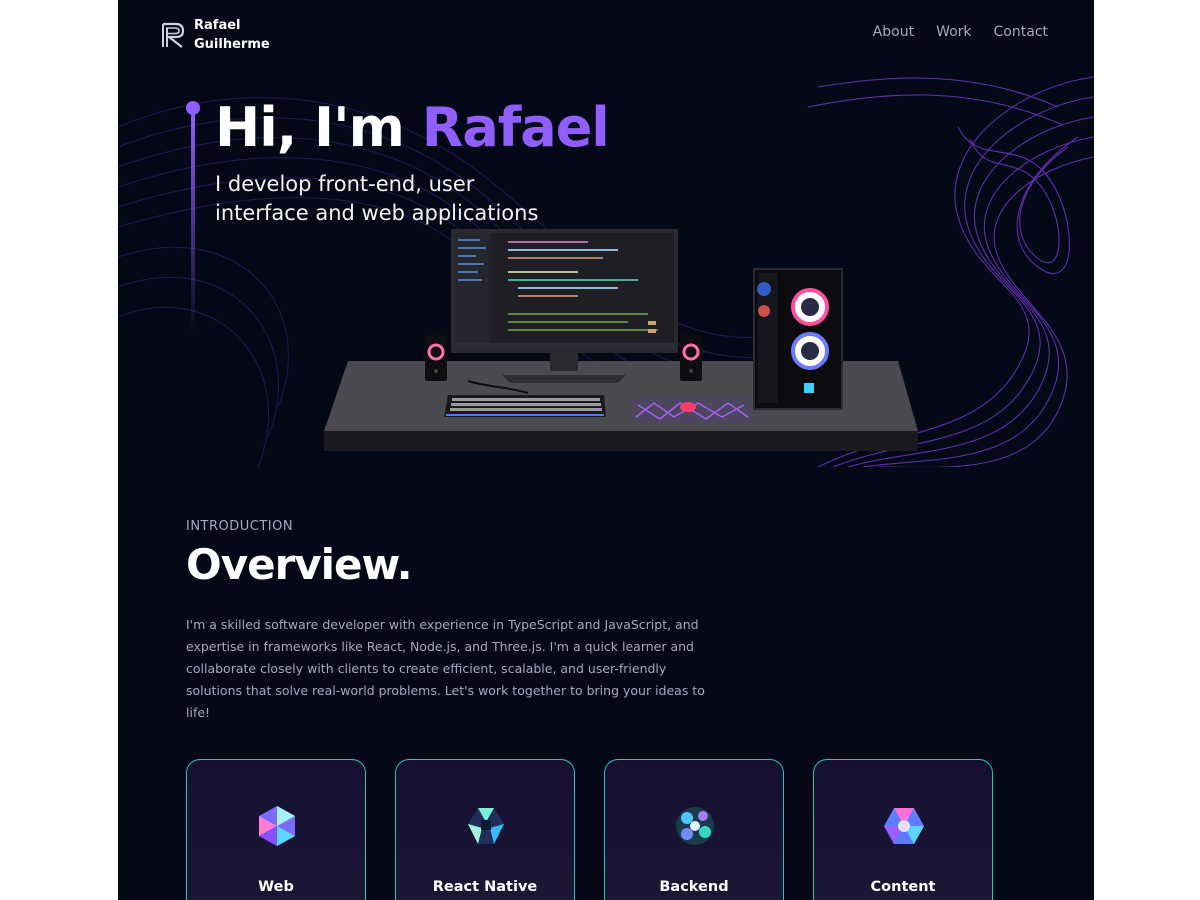  I want to click on hero-subtitle-line1: I develop front-end, user, so click(345, 184).